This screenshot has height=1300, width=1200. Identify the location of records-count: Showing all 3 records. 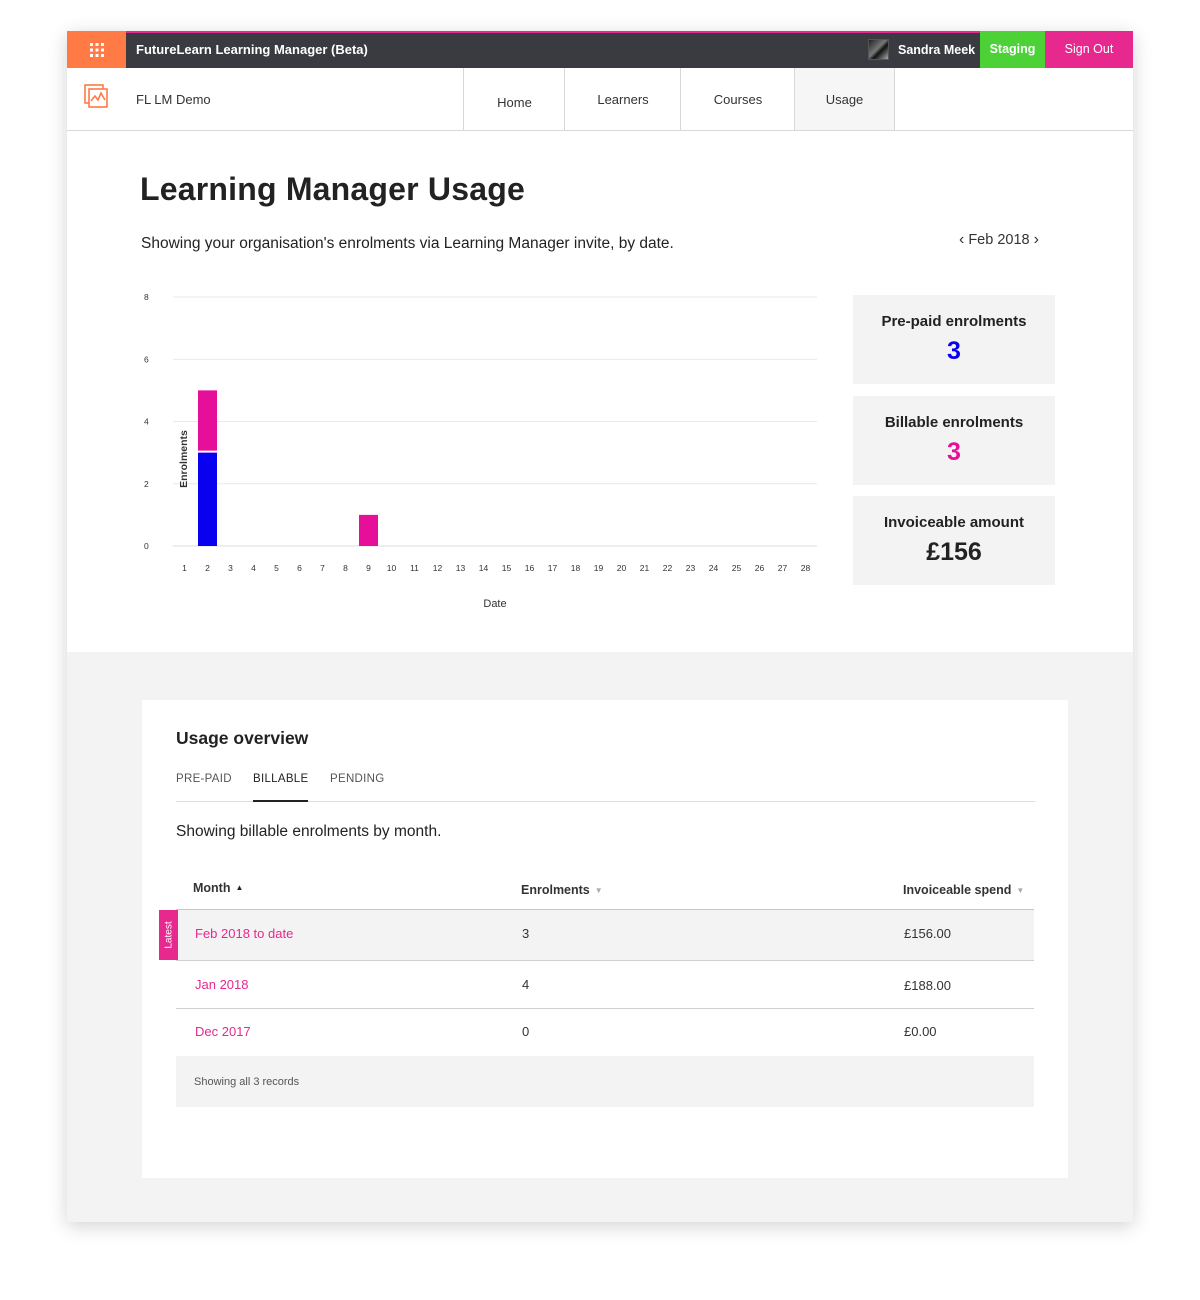
(247, 1082).